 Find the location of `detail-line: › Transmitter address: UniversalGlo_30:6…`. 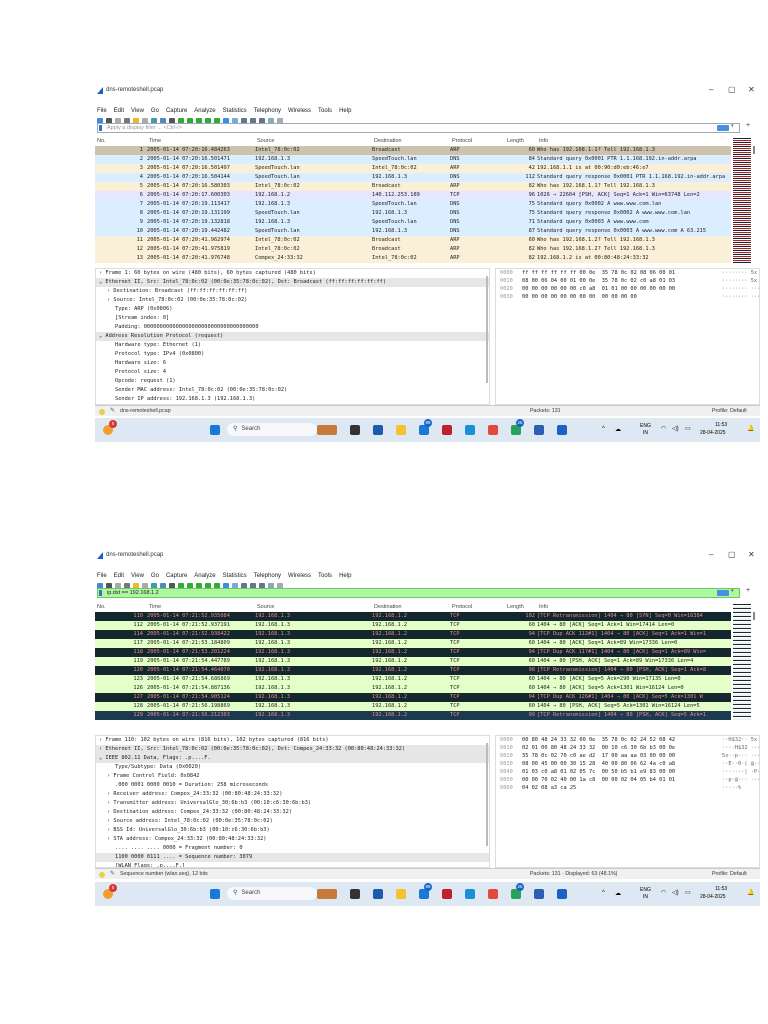

detail-line: › Transmitter address: UniversalGlo_30:6… is located at coordinates (292, 803).